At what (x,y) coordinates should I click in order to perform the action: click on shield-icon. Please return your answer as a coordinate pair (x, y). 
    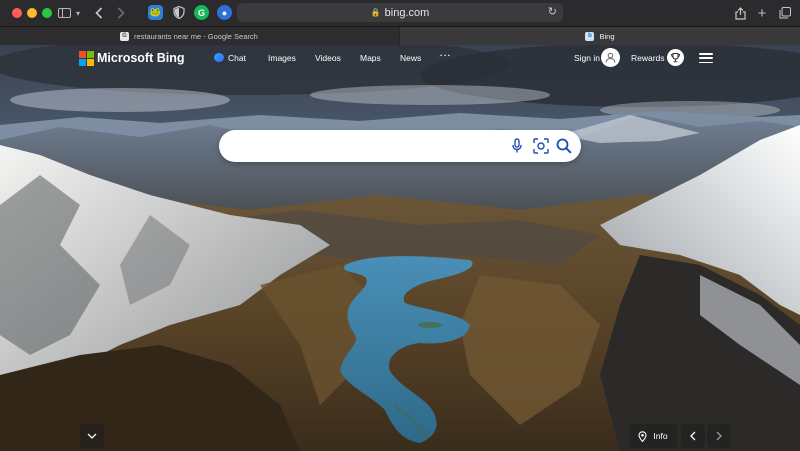
    Looking at the image, I should click on (178, 12).